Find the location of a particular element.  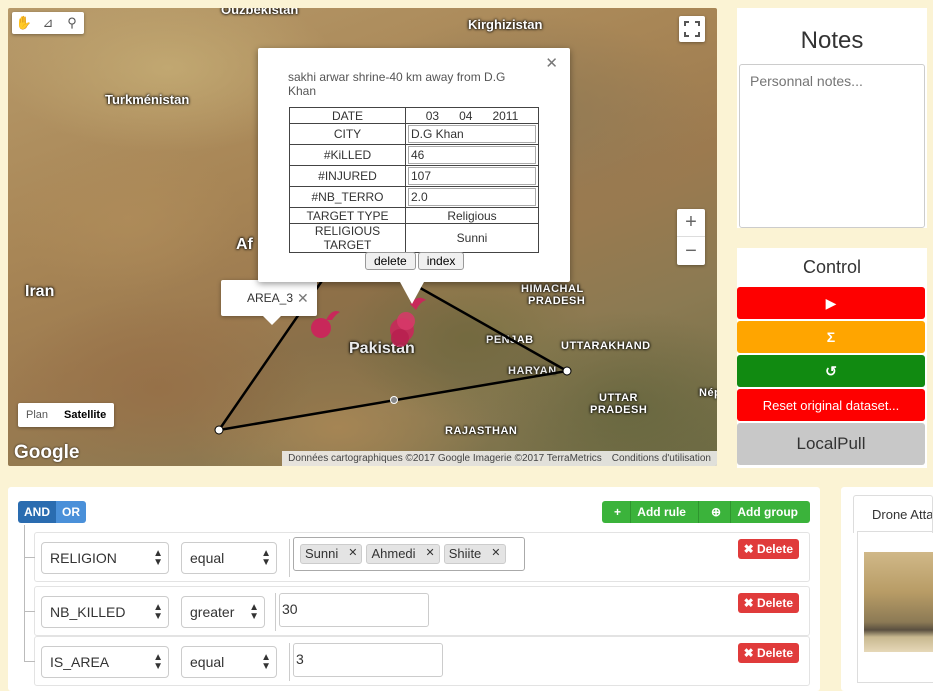

delete-button: delete is located at coordinates (390, 261).